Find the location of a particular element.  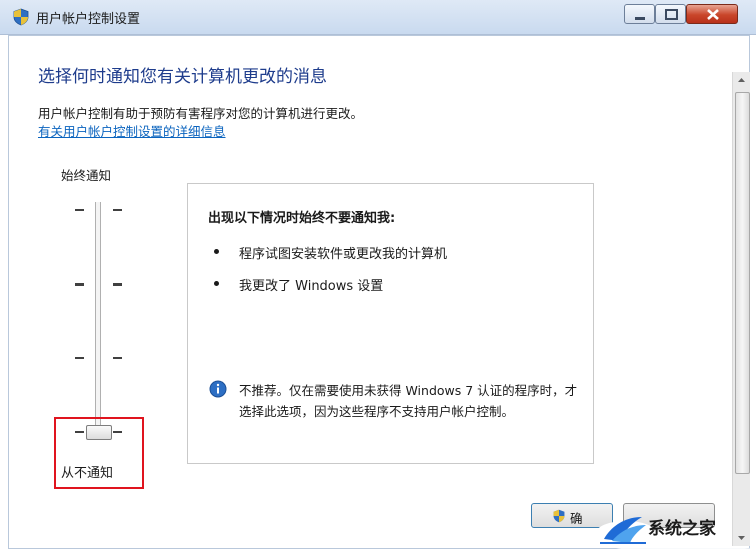

minimize-button is located at coordinates (639, 14).